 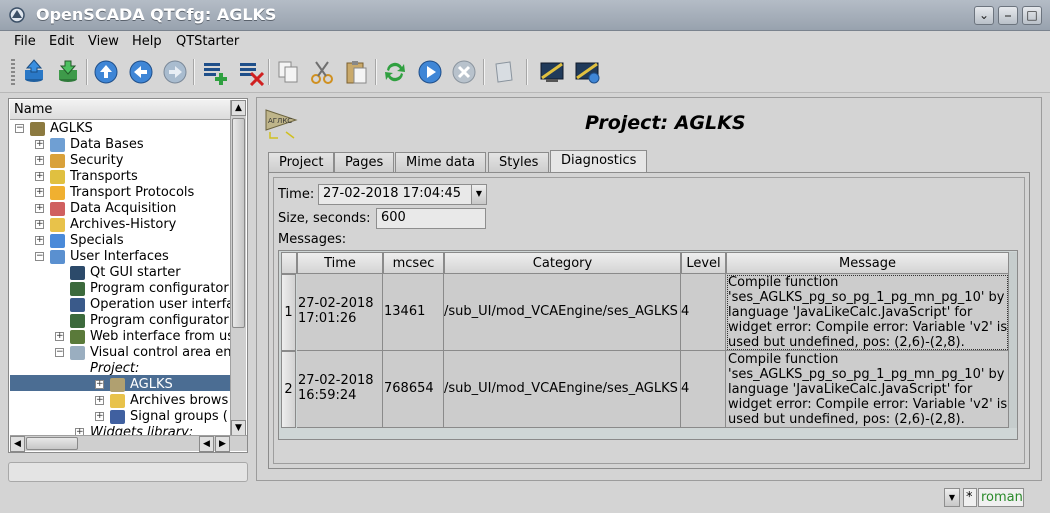 What do you see at coordinates (120, 110) in the screenshot?
I see `tree-column-header: Name` at bounding box center [120, 110].